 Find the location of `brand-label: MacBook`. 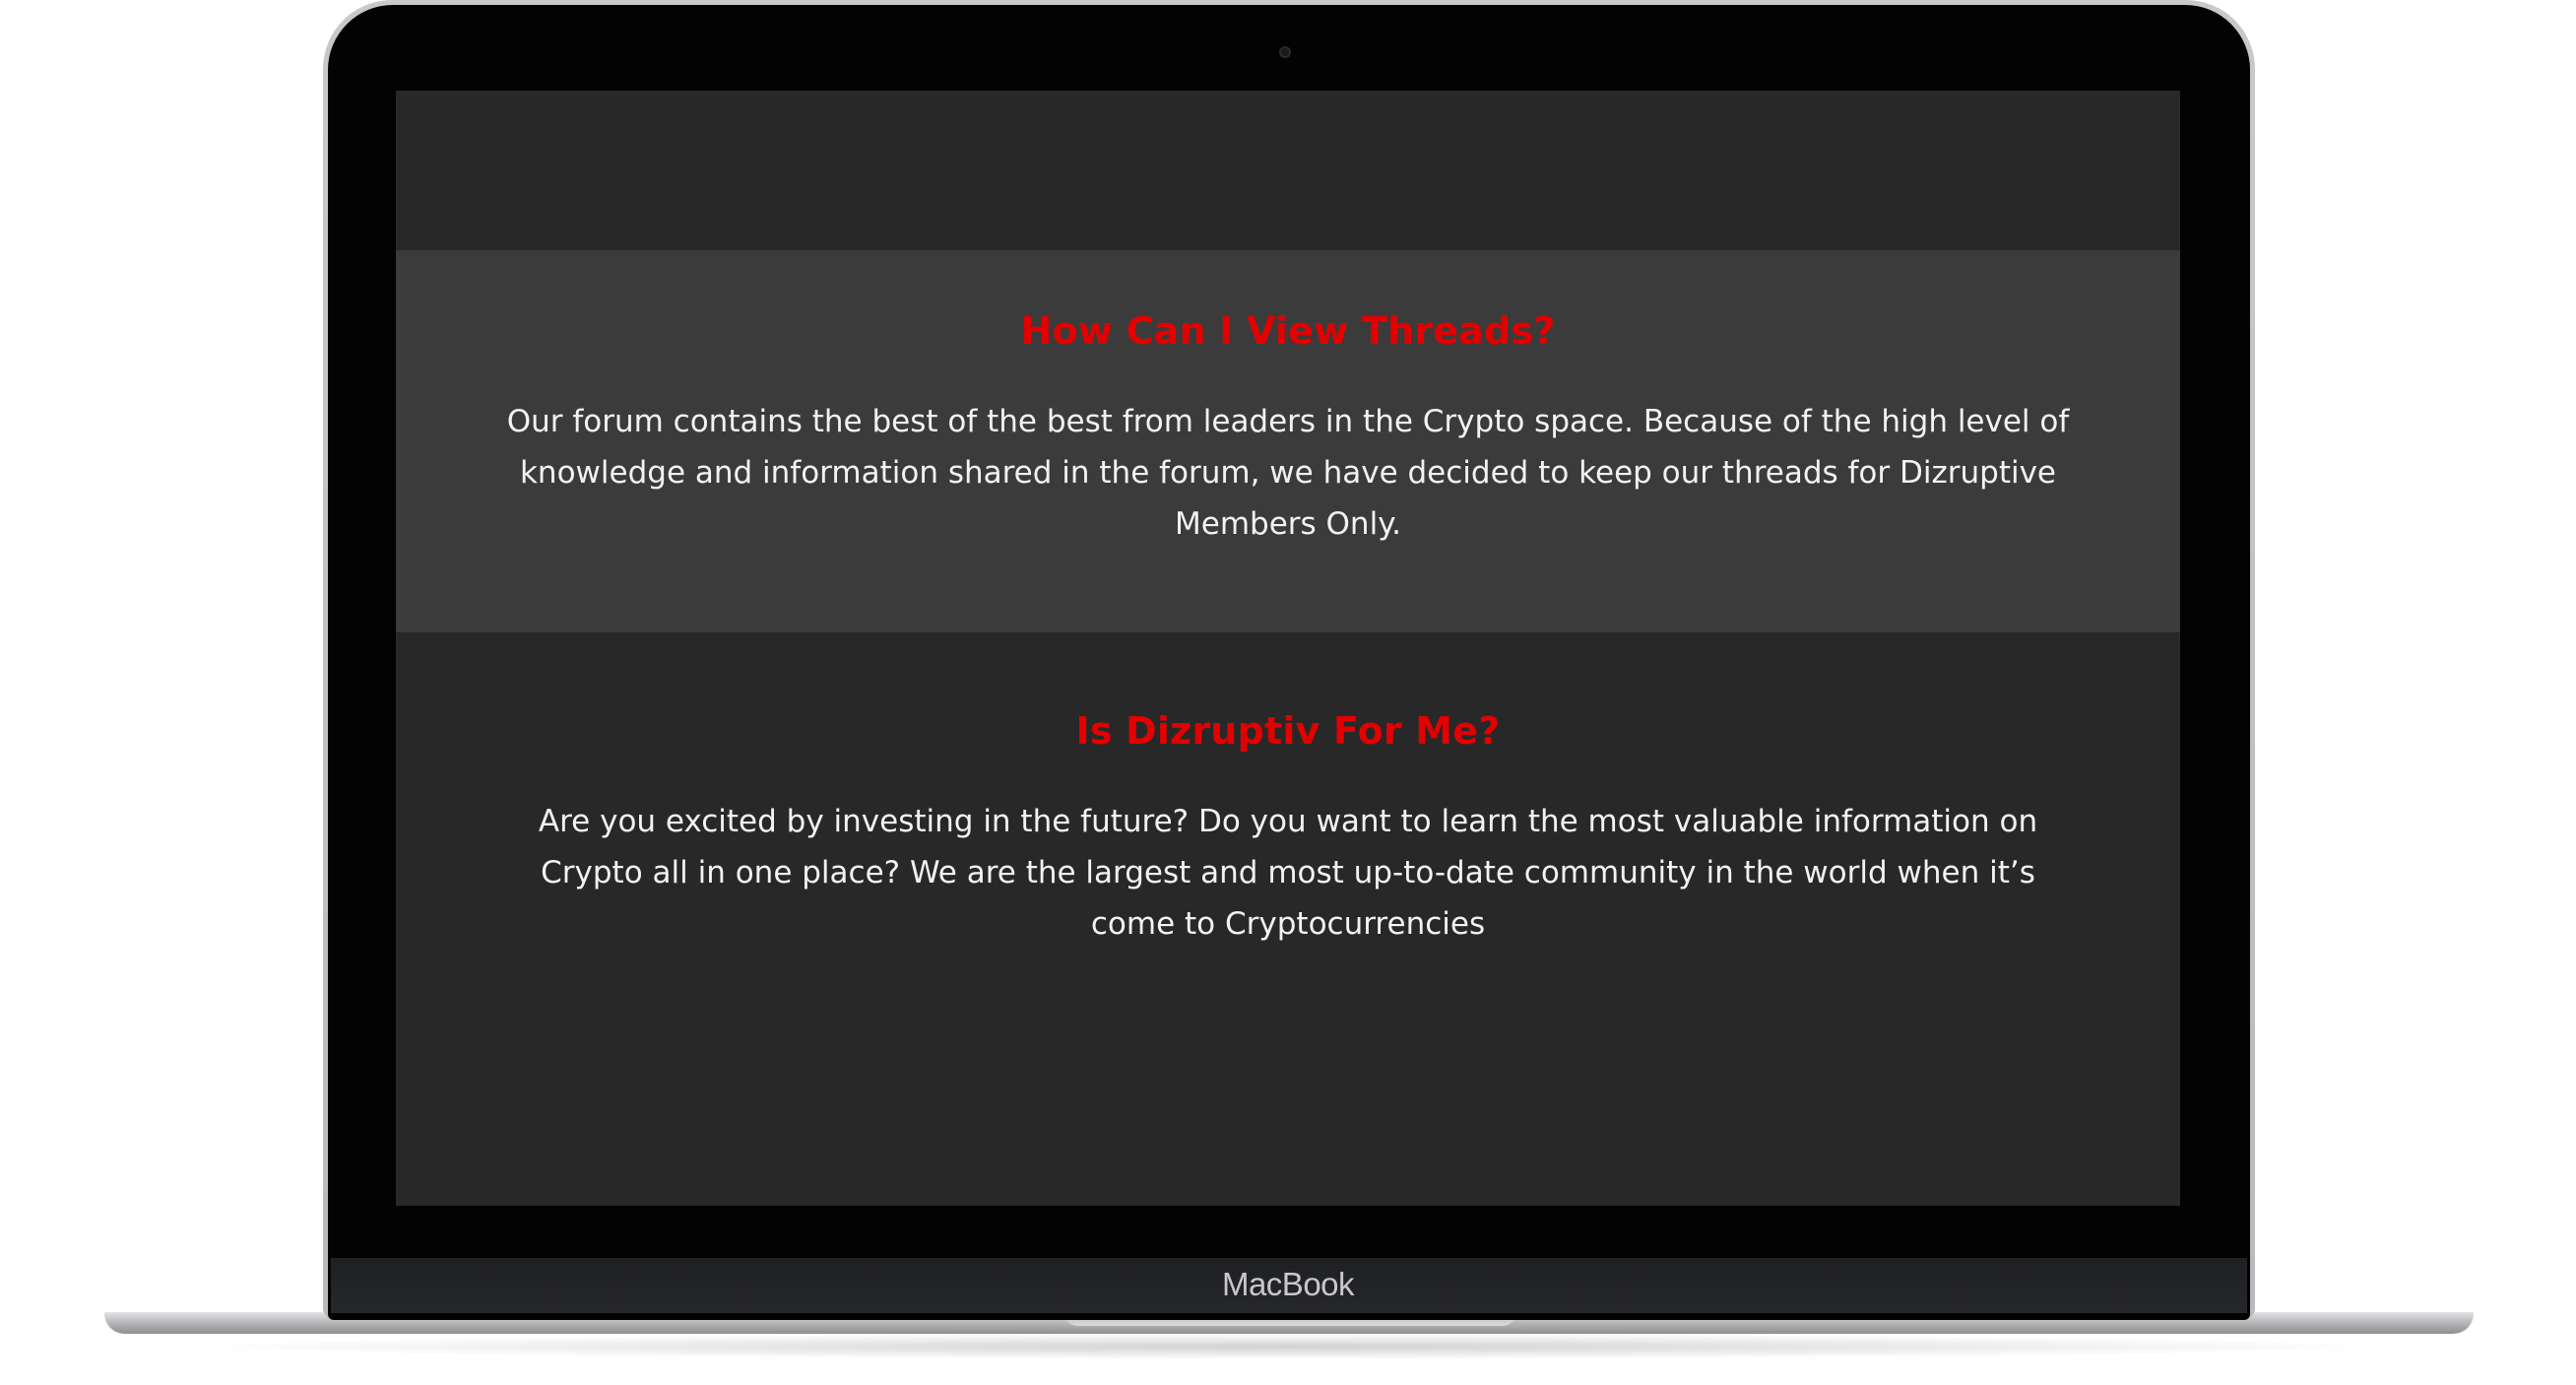

brand-label: MacBook is located at coordinates (1288, 1284).